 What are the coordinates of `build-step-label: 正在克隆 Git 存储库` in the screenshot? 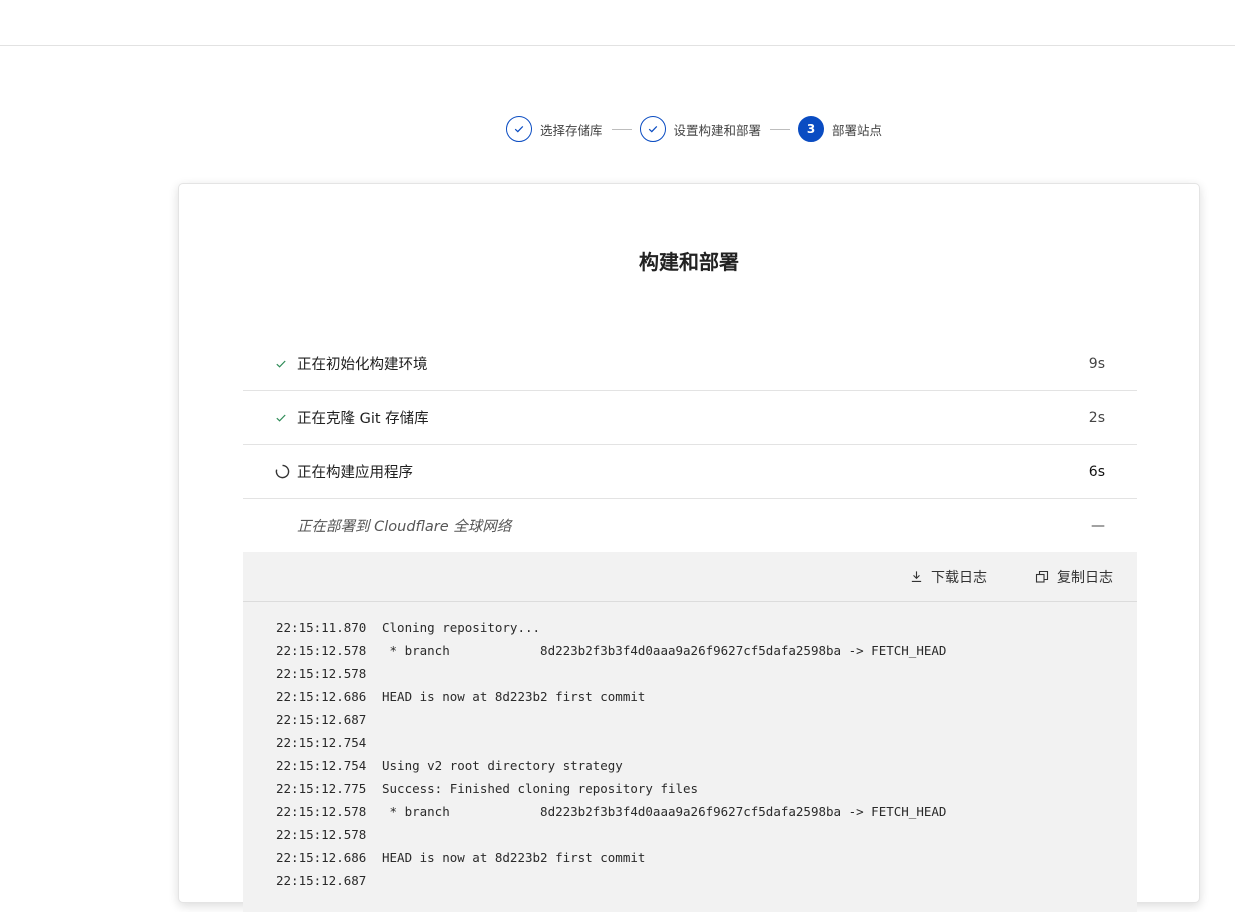 It's located at (363, 419).